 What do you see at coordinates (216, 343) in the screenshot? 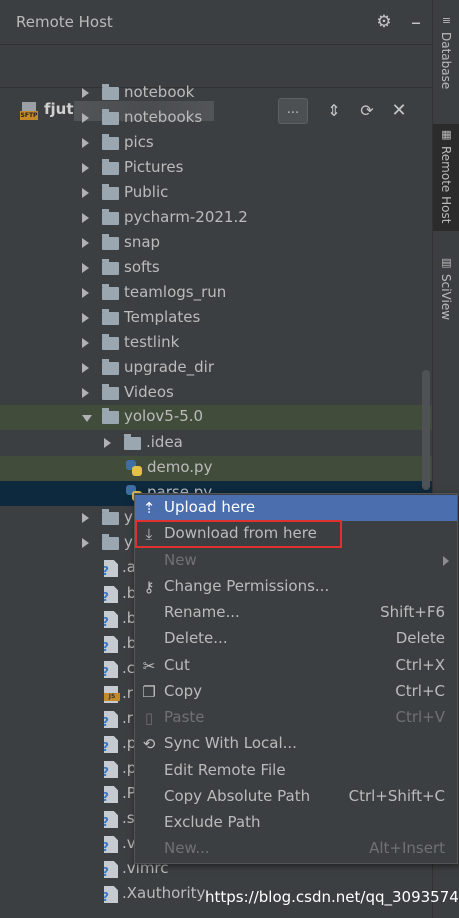
I see `tree-row: testlink` at bounding box center [216, 343].